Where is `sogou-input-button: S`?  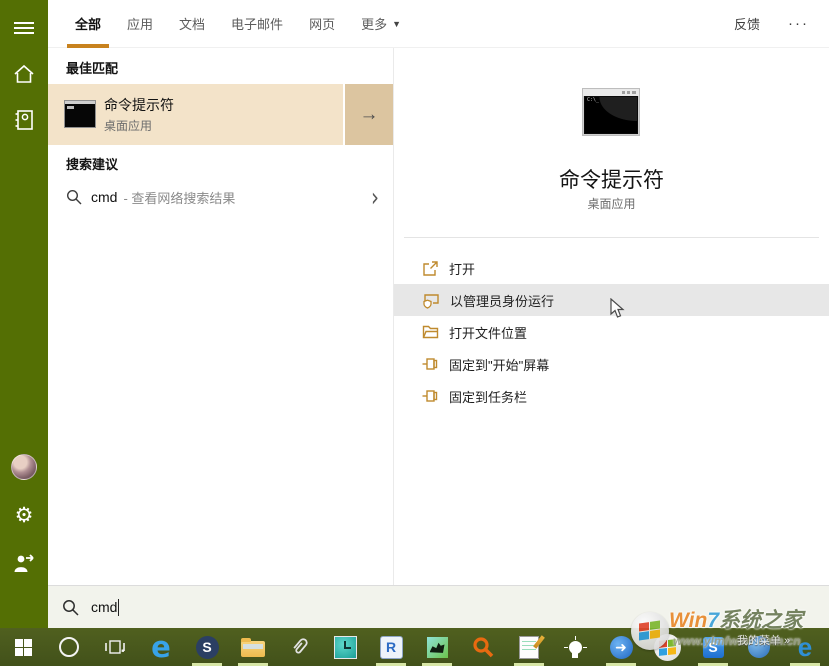
sogou-input-button: S is located at coordinates (713, 647).